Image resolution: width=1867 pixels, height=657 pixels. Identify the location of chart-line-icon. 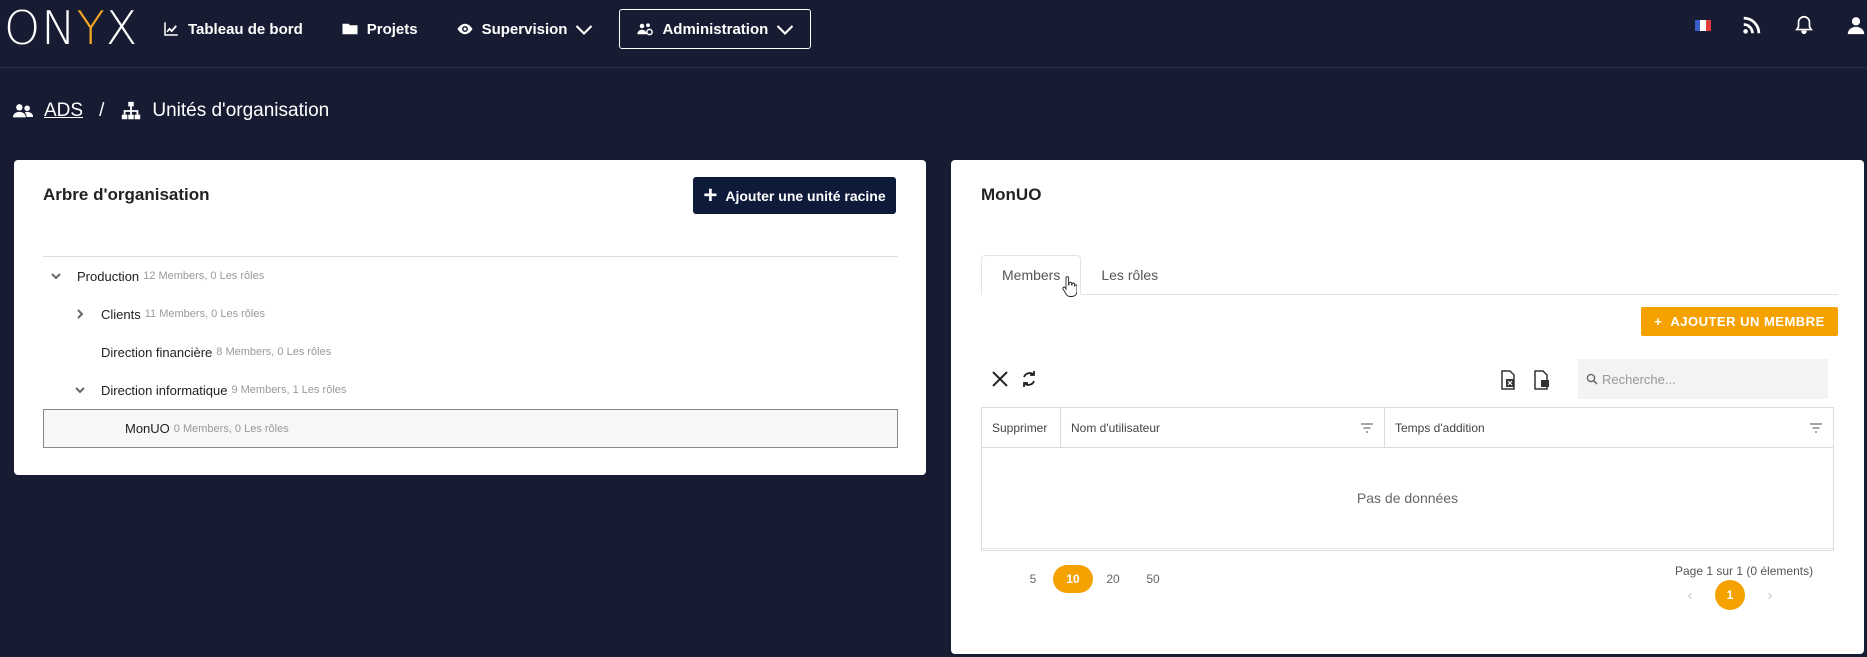
(171, 29).